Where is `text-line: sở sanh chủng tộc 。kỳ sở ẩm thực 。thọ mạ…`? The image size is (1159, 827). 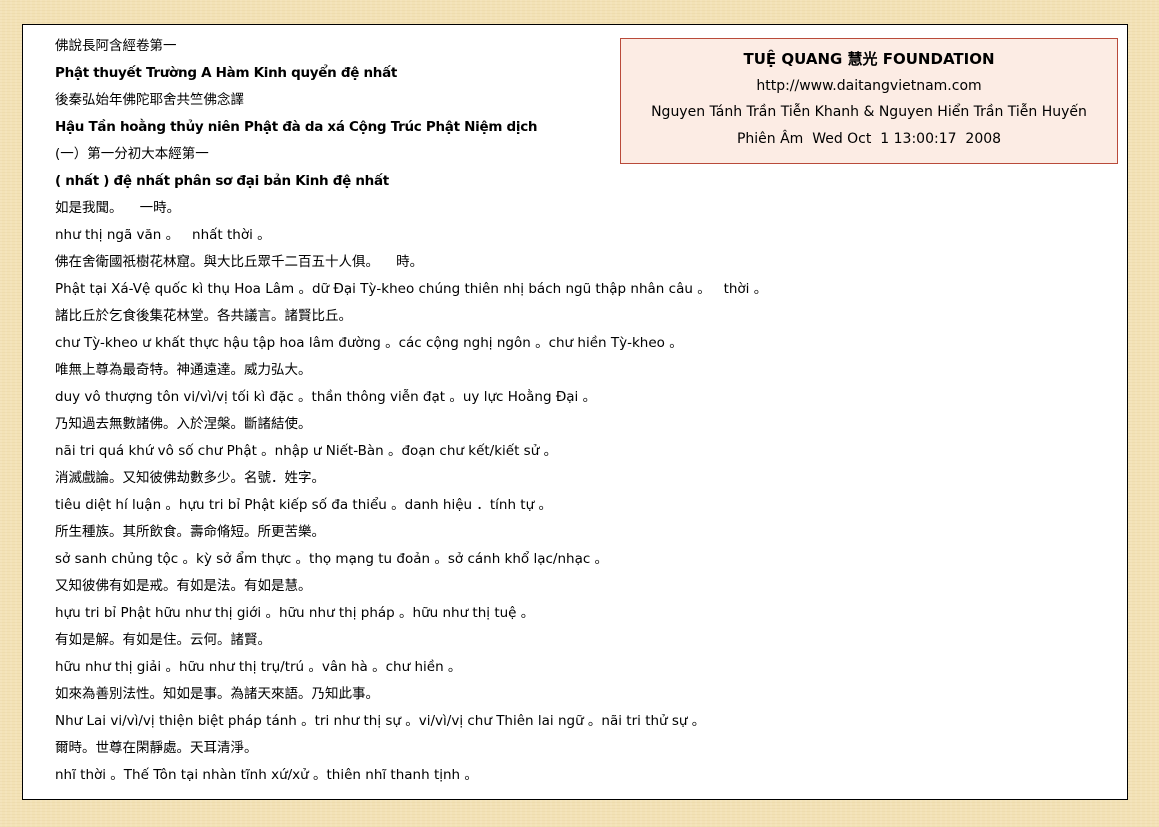 text-line: sở sanh chủng tộc 。kỳ sở ẩm thực 。thọ mạ… is located at coordinates (332, 559).